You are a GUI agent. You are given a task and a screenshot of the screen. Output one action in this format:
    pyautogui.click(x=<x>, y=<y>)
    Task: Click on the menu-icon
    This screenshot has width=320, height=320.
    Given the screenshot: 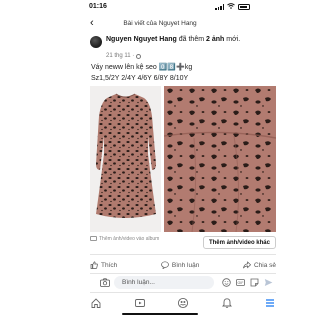 What is the action you would take?
    pyautogui.click(x=270, y=303)
    